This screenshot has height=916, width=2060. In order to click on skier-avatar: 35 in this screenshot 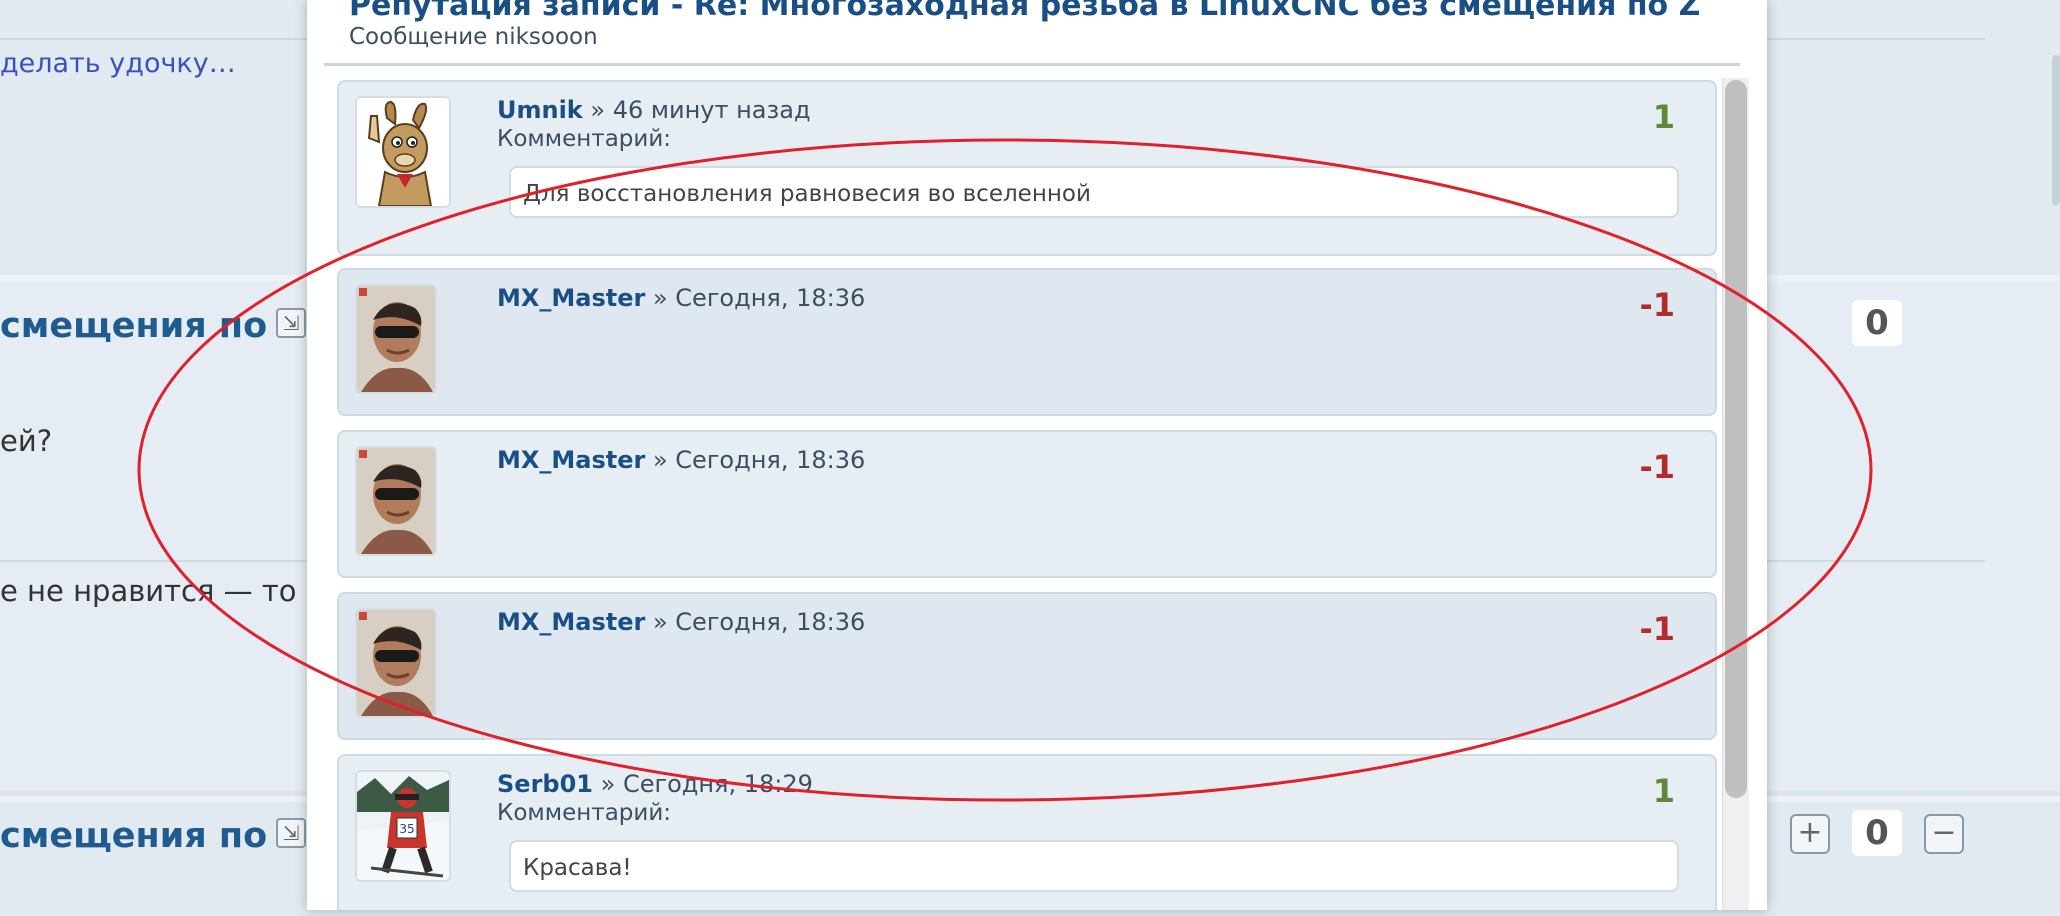, I will do `click(403, 826)`.